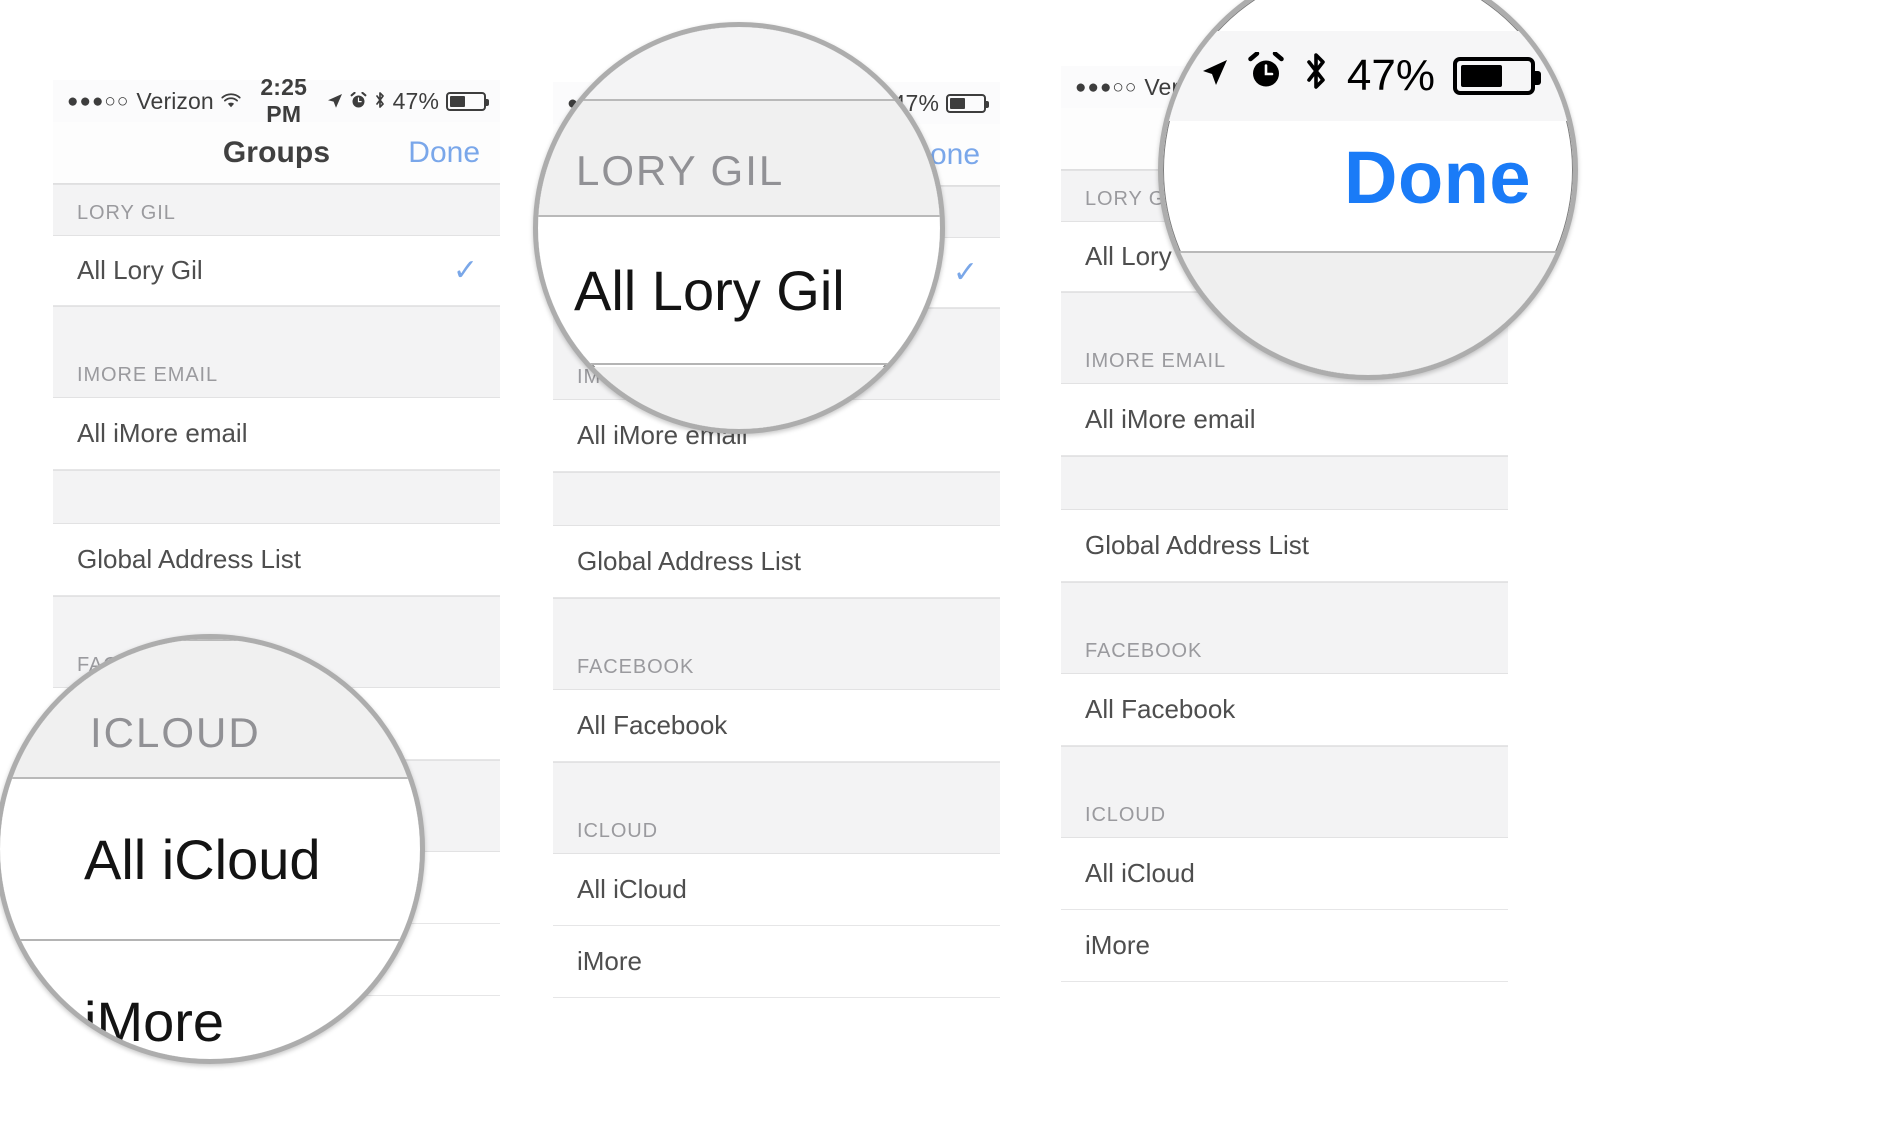  I want to click on magnified-section-header: ICLOUD, so click(210, 709).